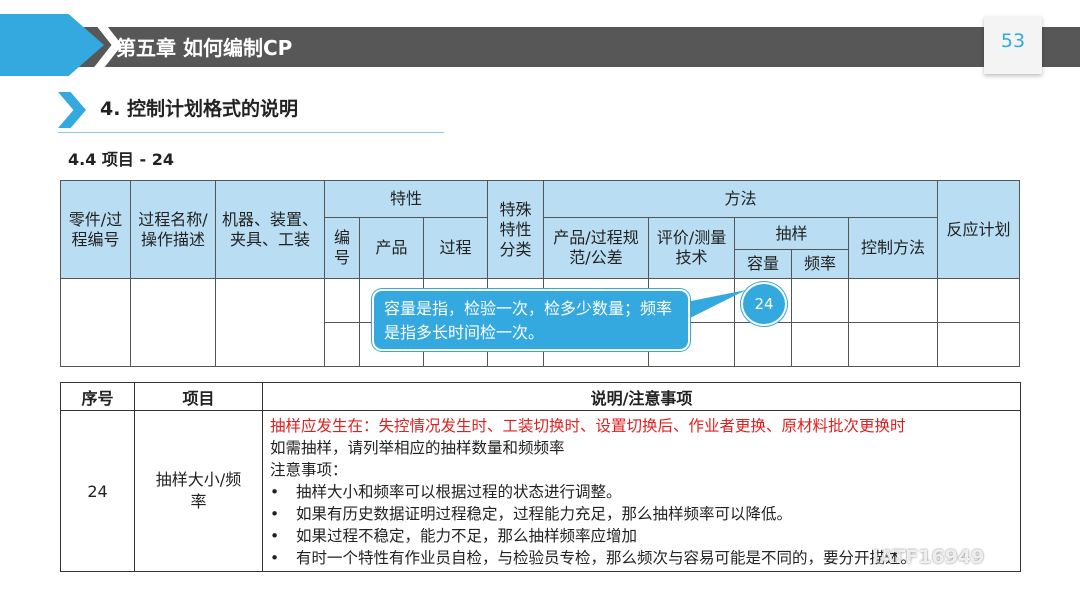 Image resolution: width=1080 pixels, height=608 pixels. I want to click on column-header-item: 项目, so click(198, 396).